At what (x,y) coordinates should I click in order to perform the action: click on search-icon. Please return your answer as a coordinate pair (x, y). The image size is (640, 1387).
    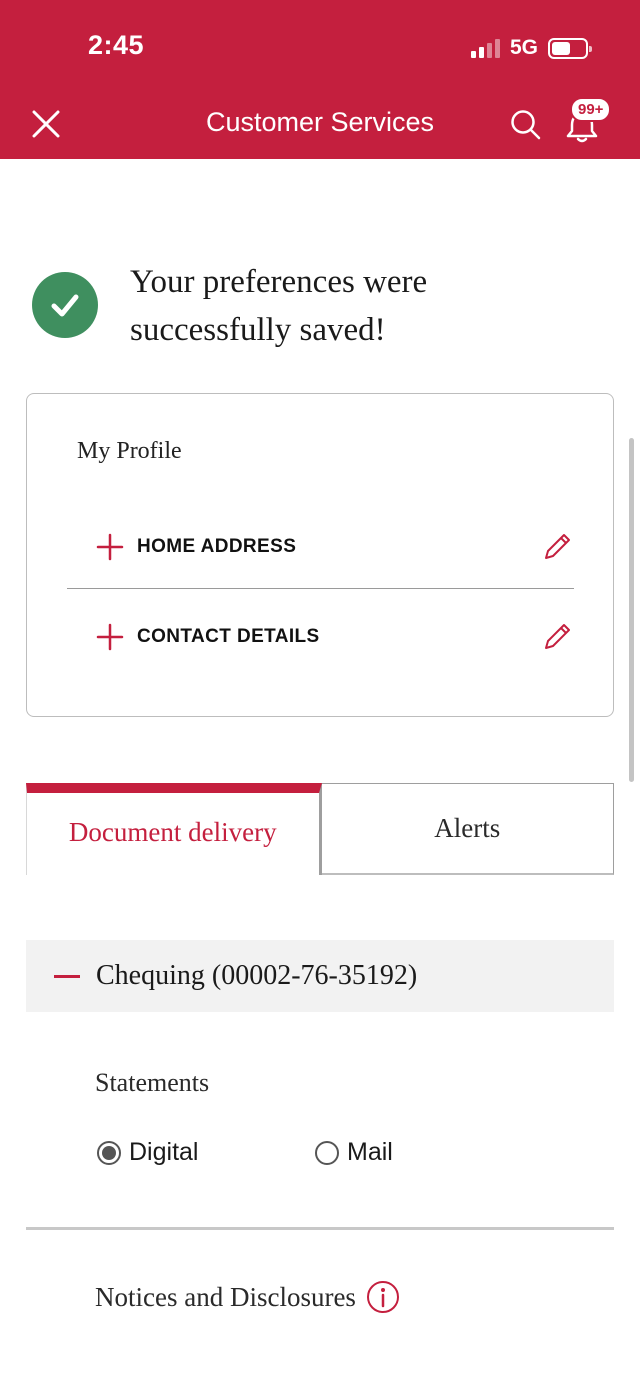
    Looking at the image, I should click on (526, 125).